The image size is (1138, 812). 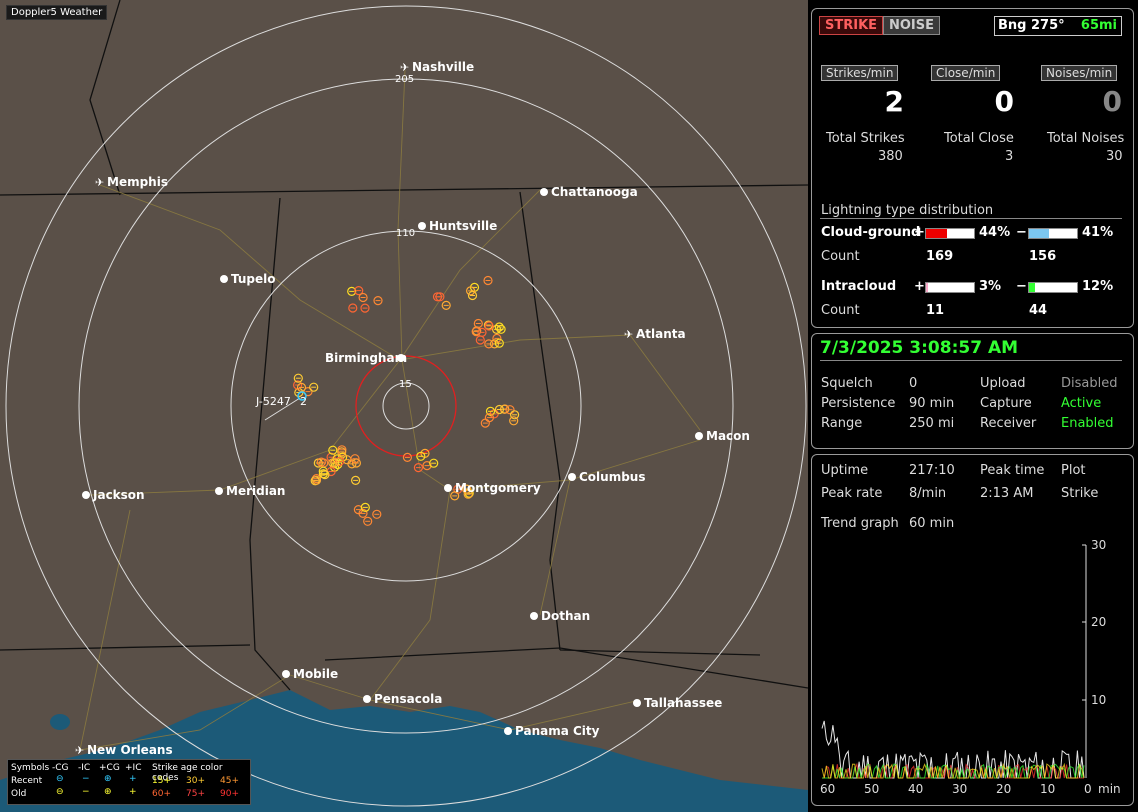 I want to click on trend-axis-labels: 30 20 10 60 50 40 30 20 10 0 min, so click(x=970, y=667).